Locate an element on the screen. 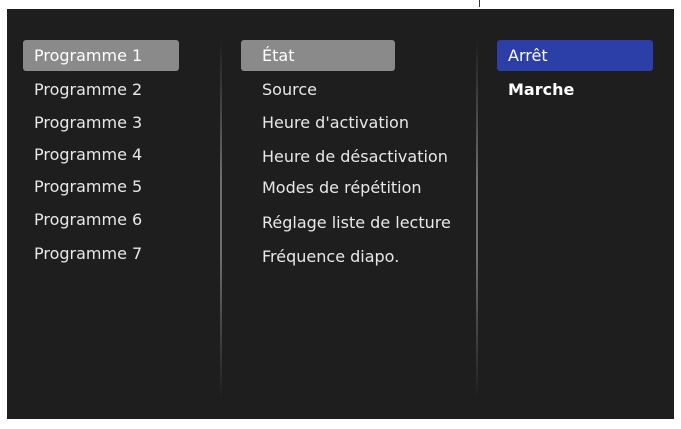 This screenshot has width=681, height=429. setting-item-slideshow-frequency: Fréquence diapo. is located at coordinates (320, 256).